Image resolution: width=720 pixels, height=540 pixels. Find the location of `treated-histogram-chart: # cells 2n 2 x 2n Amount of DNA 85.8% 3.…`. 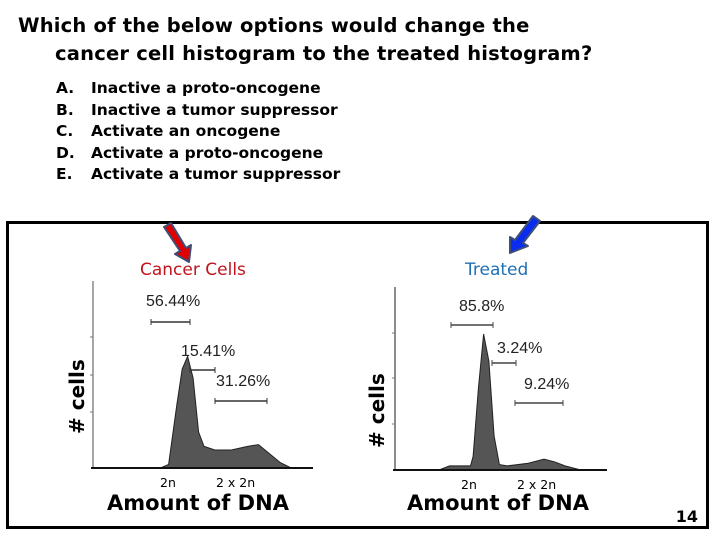

treated-histogram-chart: # cells 2n 2 x 2n Amount of DNA 85.8% 3.… is located at coordinates (486, 401).